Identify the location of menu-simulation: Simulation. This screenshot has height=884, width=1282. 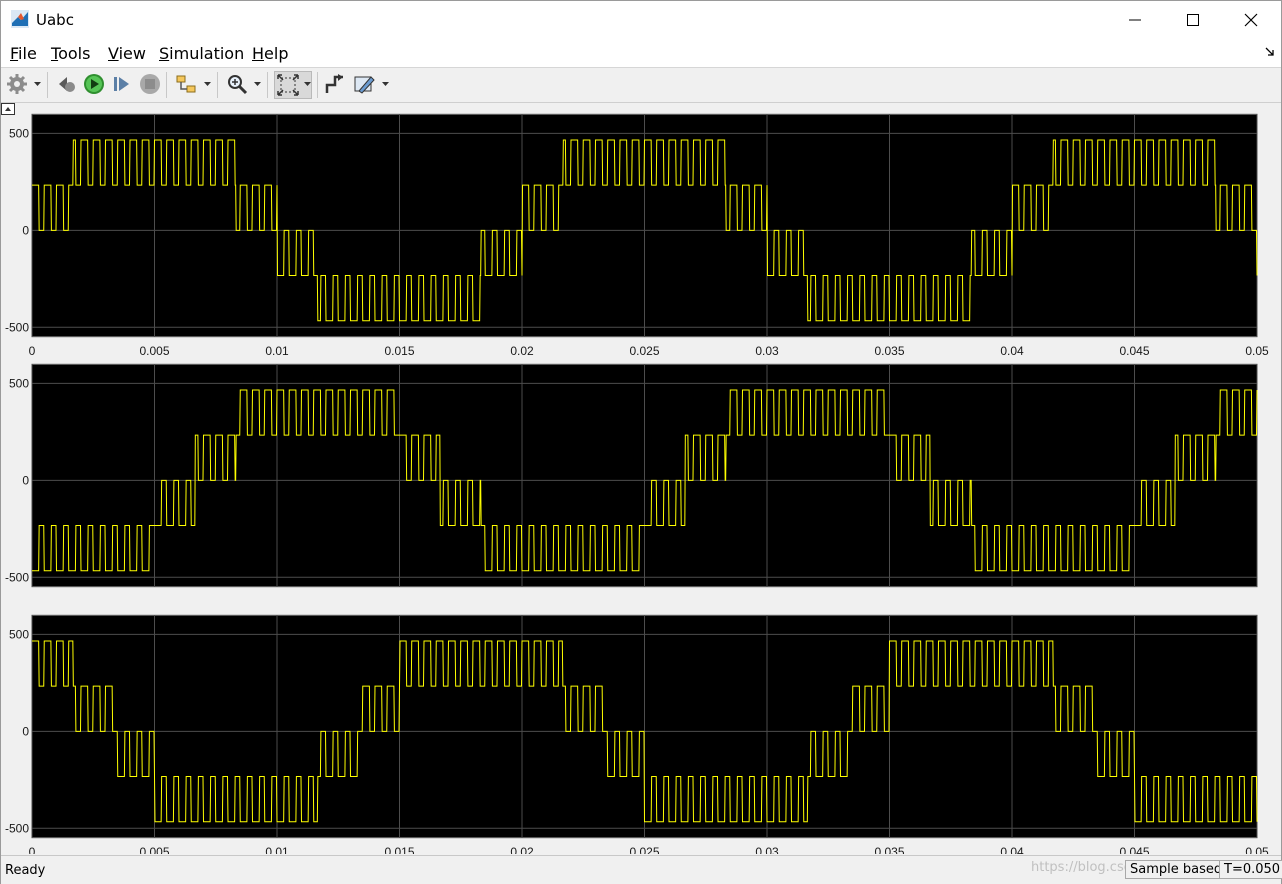
(201, 53).